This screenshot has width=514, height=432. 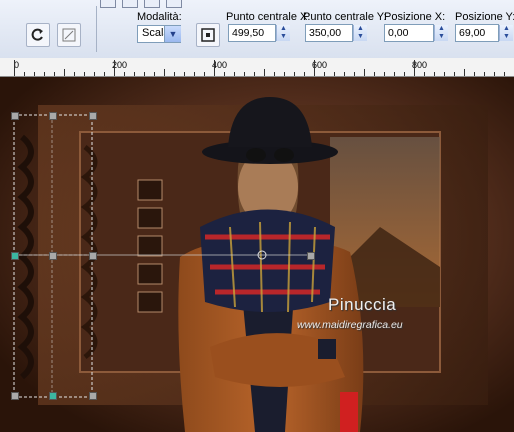 What do you see at coordinates (398, 33) in the screenshot?
I see `position-x-value: 0,00` at bounding box center [398, 33].